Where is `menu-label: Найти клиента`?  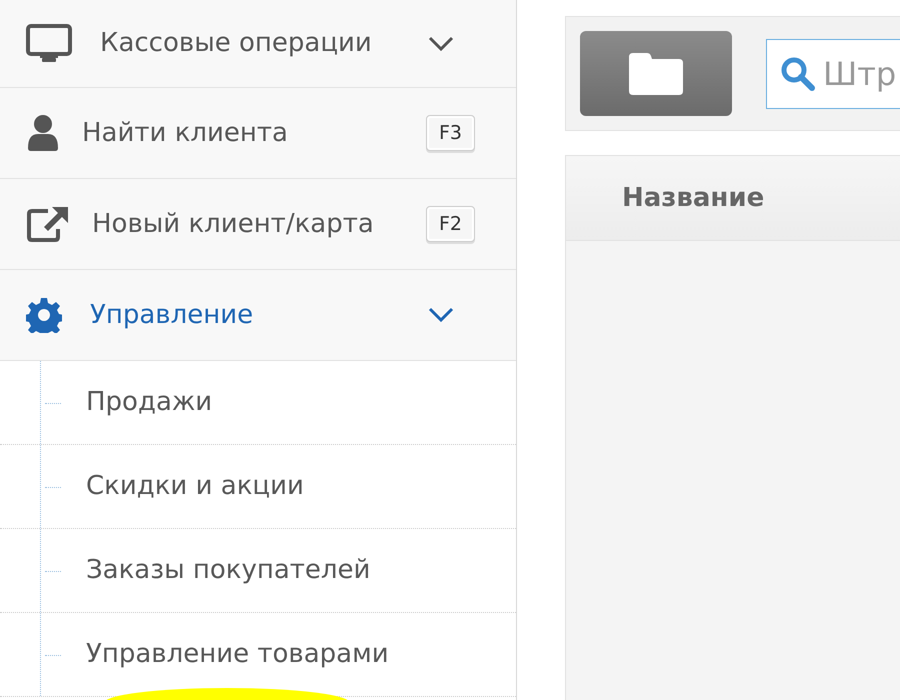
menu-label: Найти клиента is located at coordinates (185, 133).